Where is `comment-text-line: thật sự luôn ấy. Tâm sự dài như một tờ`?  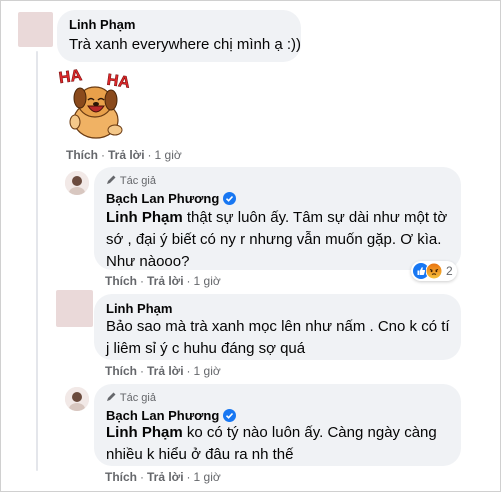
comment-text-line: thật sự luôn ấy. Tâm sự dài như một tờ is located at coordinates (315, 217).